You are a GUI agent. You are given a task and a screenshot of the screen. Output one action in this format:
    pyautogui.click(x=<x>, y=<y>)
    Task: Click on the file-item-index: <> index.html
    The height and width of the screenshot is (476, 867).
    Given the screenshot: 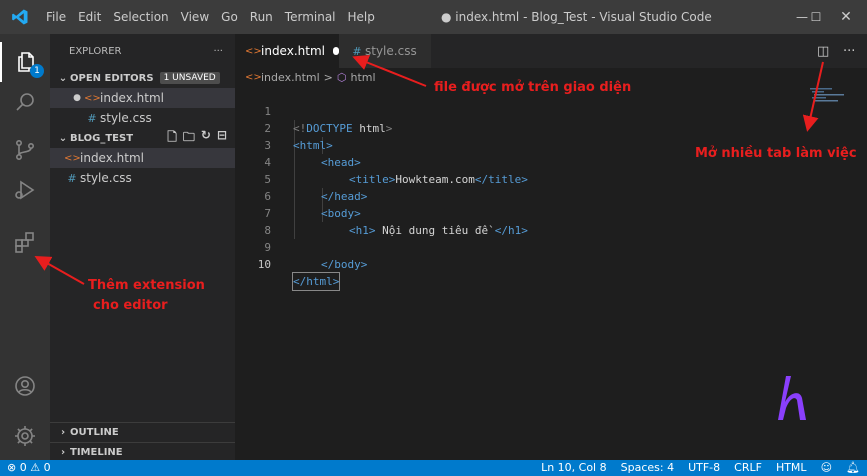 What is the action you would take?
    pyautogui.click(x=142, y=158)
    